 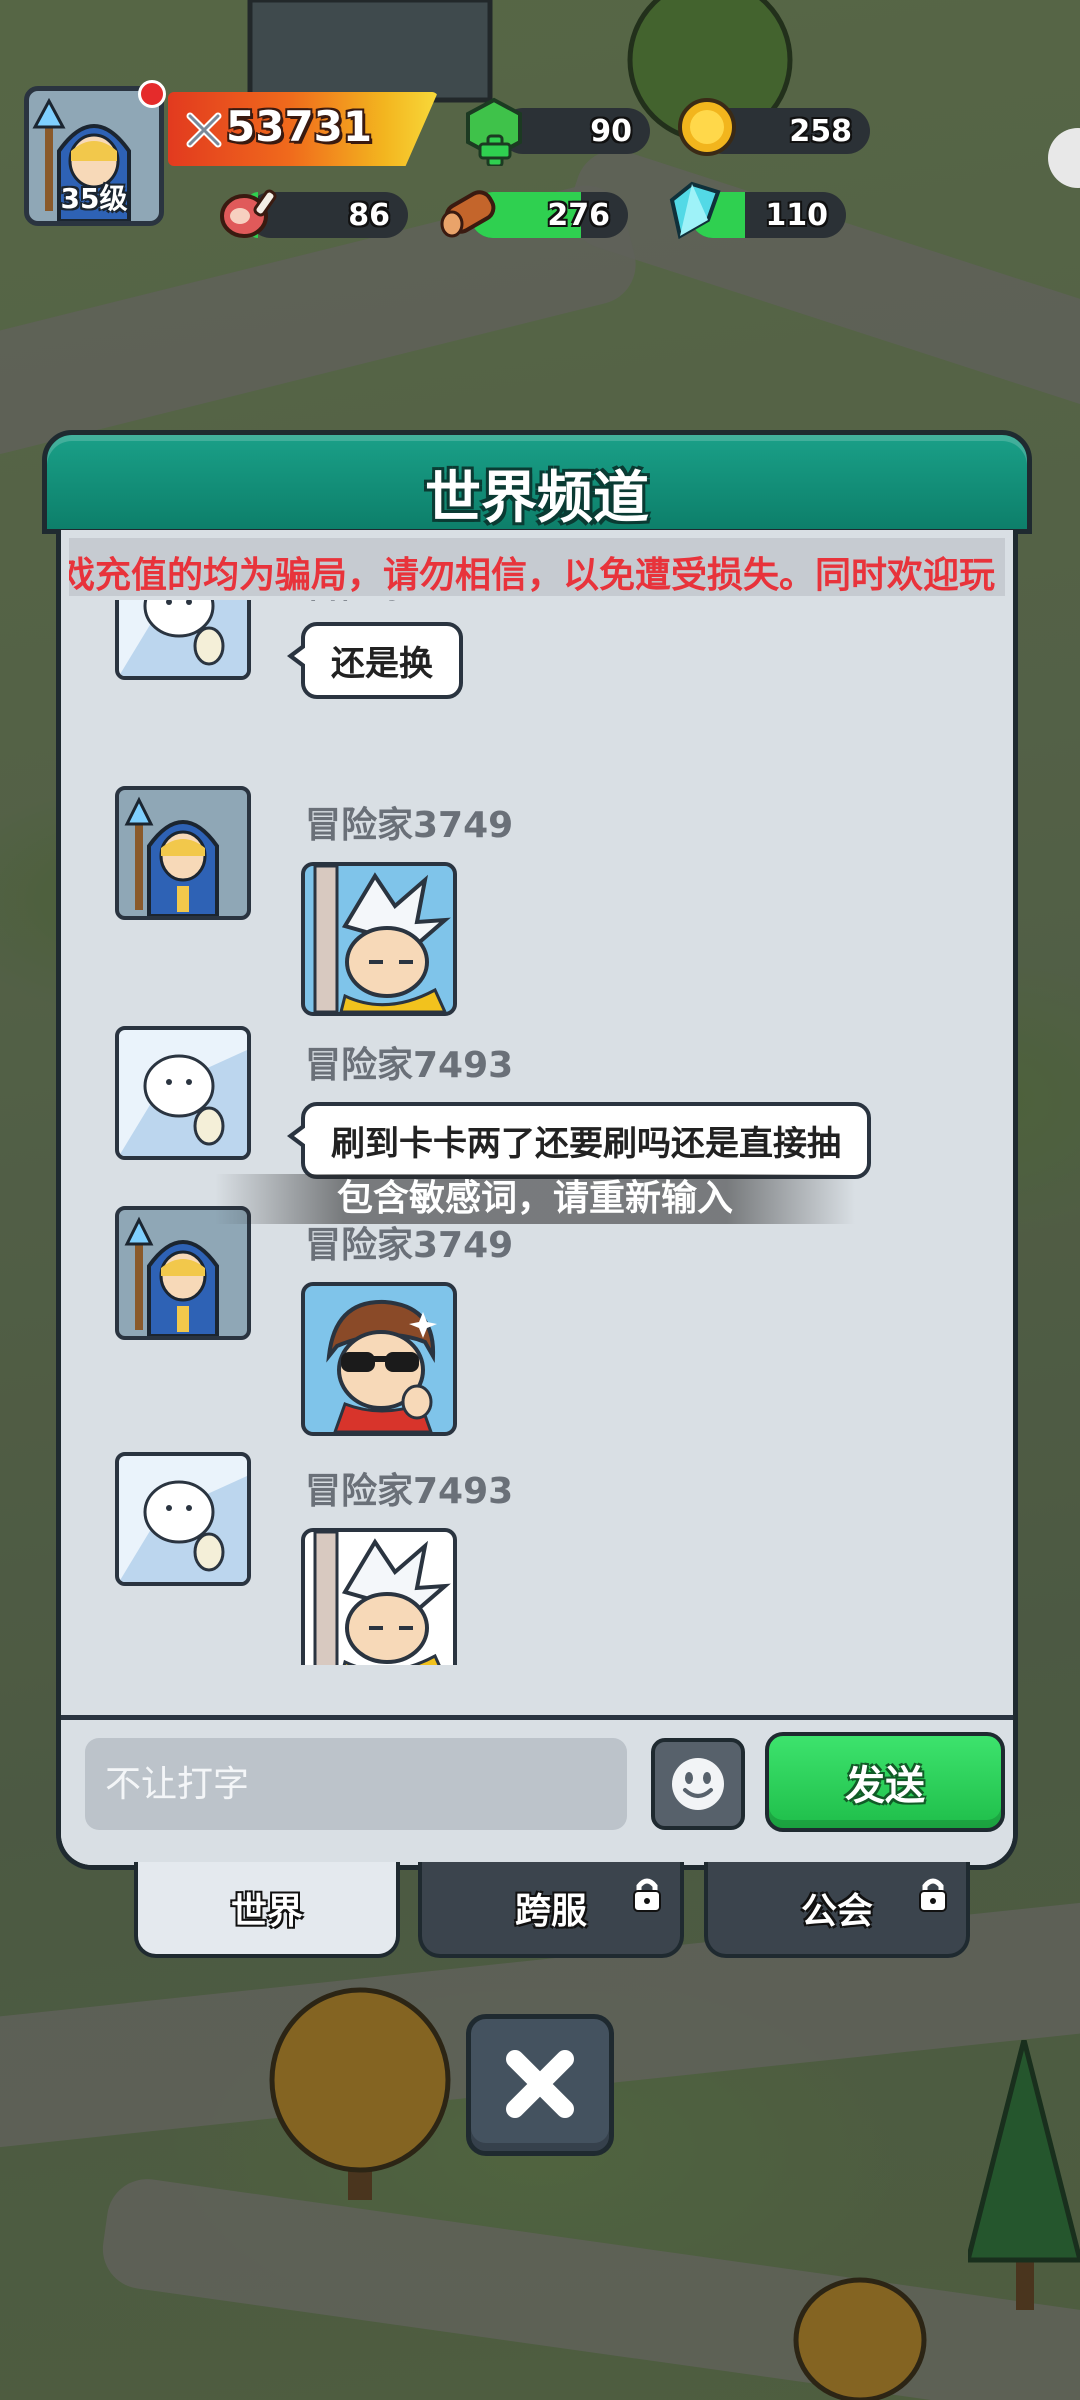 I want to click on tab-label: 公会, so click(x=836, y=1911).